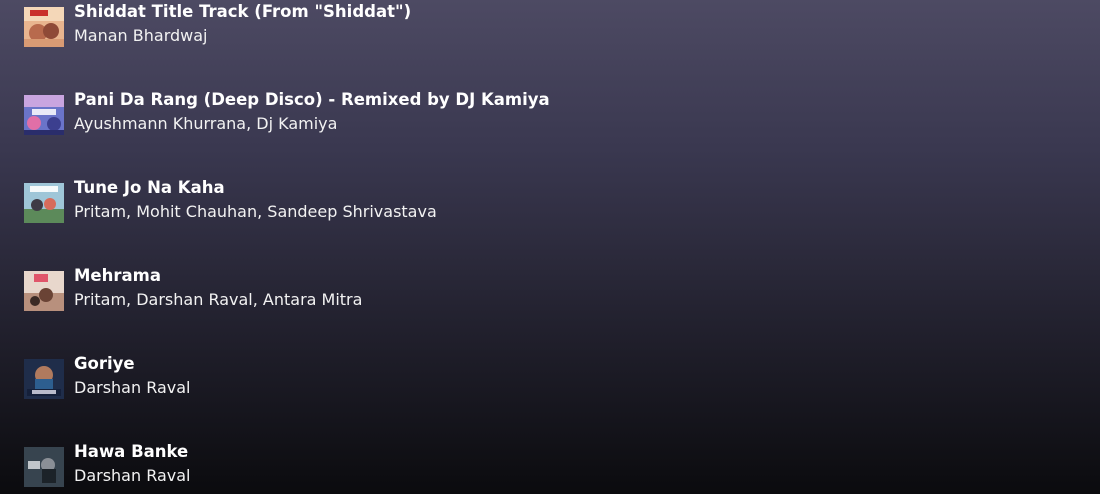 Image resolution: width=1100 pixels, height=494 pixels. I want to click on track-artist: Pritam, Darshan Raval, Antara Mitra, so click(218, 300).